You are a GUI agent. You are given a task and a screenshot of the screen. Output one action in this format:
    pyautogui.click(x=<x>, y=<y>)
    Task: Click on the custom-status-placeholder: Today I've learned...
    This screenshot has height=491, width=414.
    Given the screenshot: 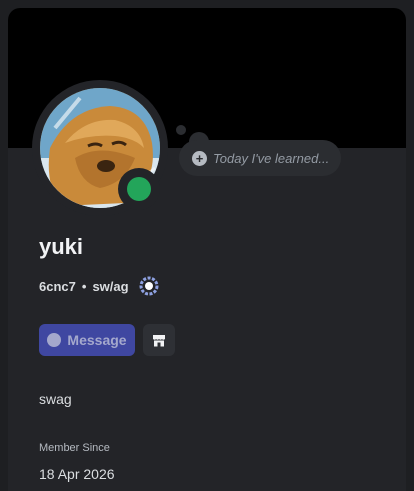 What is the action you would take?
    pyautogui.click(x=271, y=158)
    